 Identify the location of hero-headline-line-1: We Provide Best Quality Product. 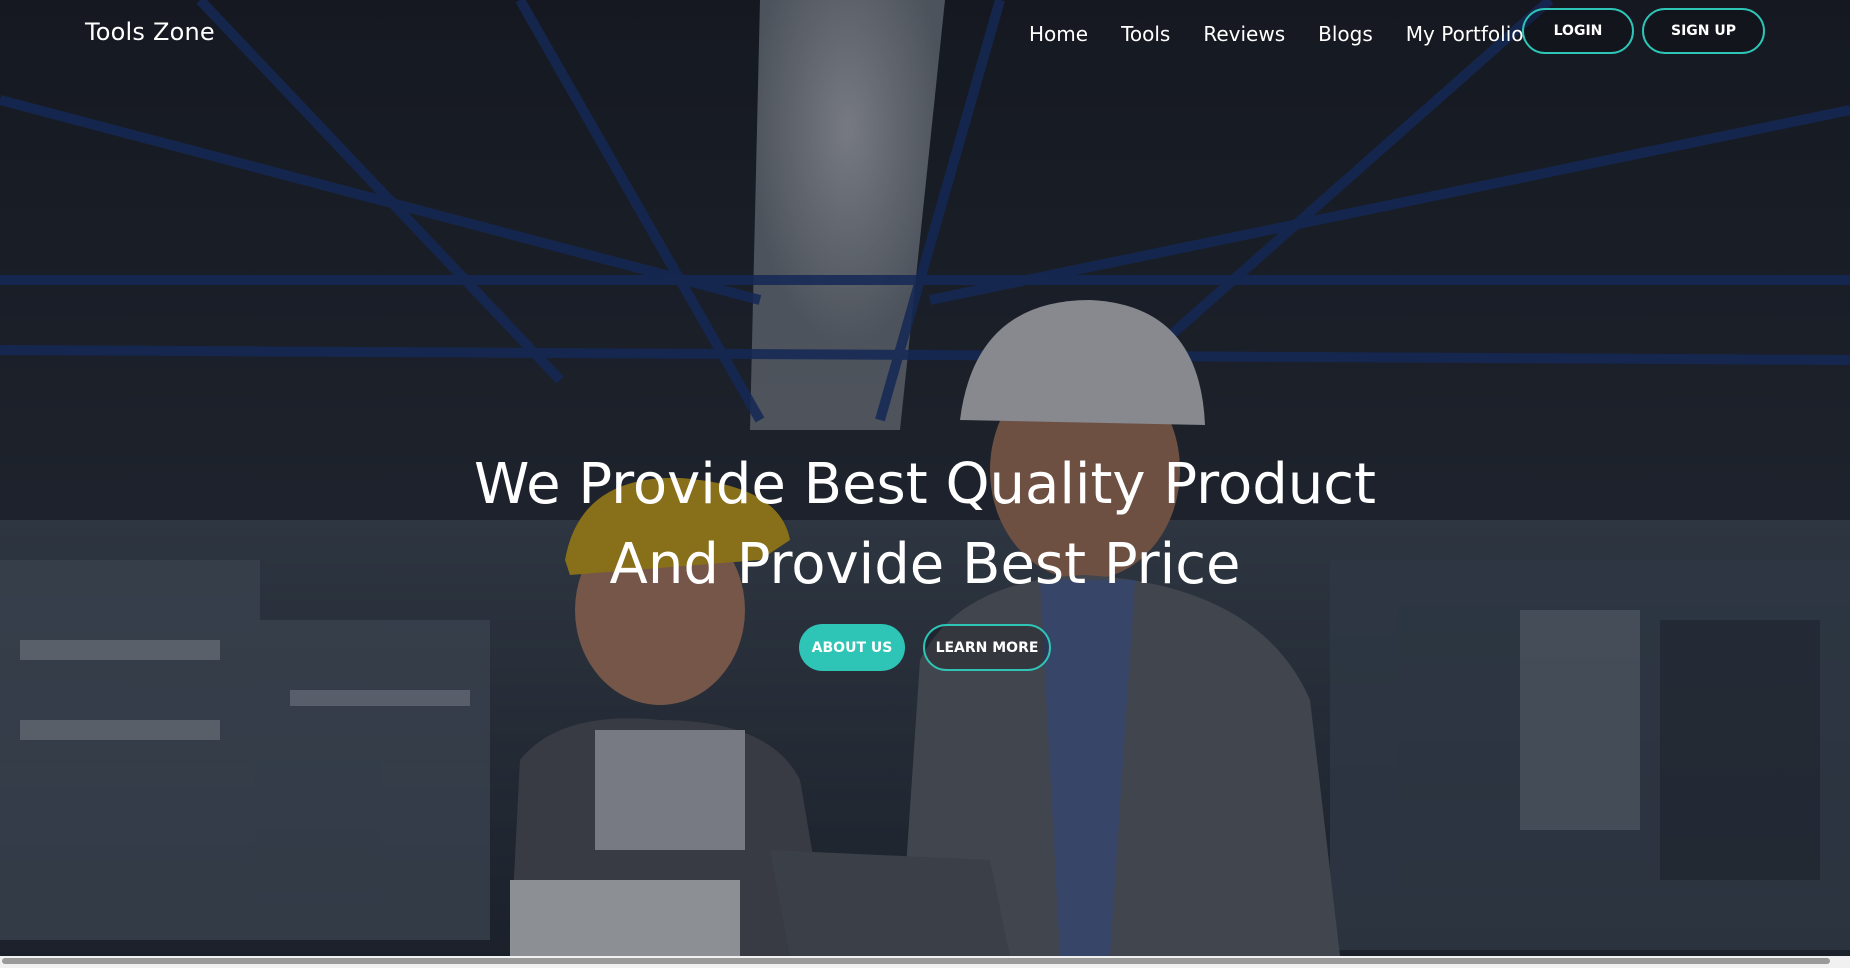
(924, 484).